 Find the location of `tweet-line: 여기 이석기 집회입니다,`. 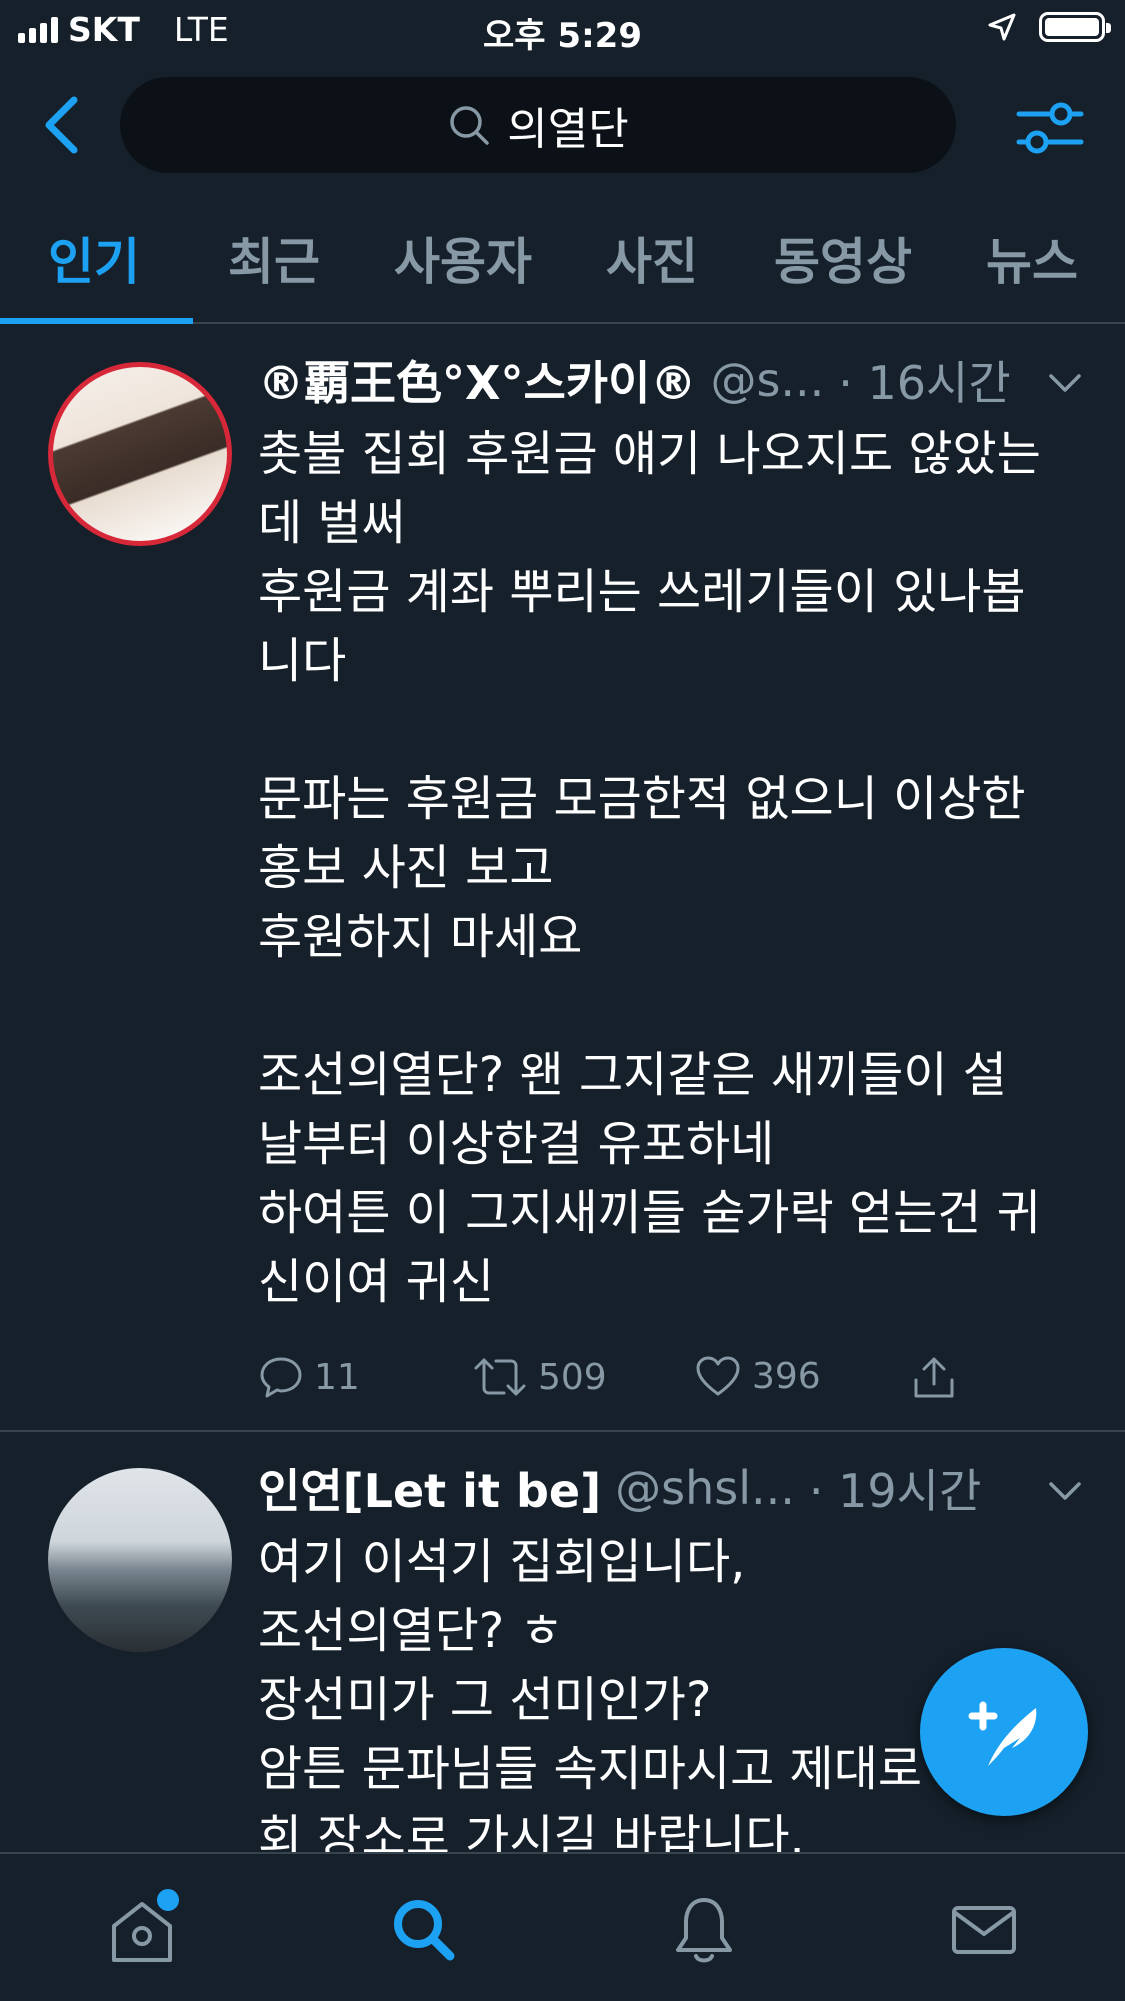

tweet-line: 여기 이석기 집회입니다, is located at coordinates (502, 1562).